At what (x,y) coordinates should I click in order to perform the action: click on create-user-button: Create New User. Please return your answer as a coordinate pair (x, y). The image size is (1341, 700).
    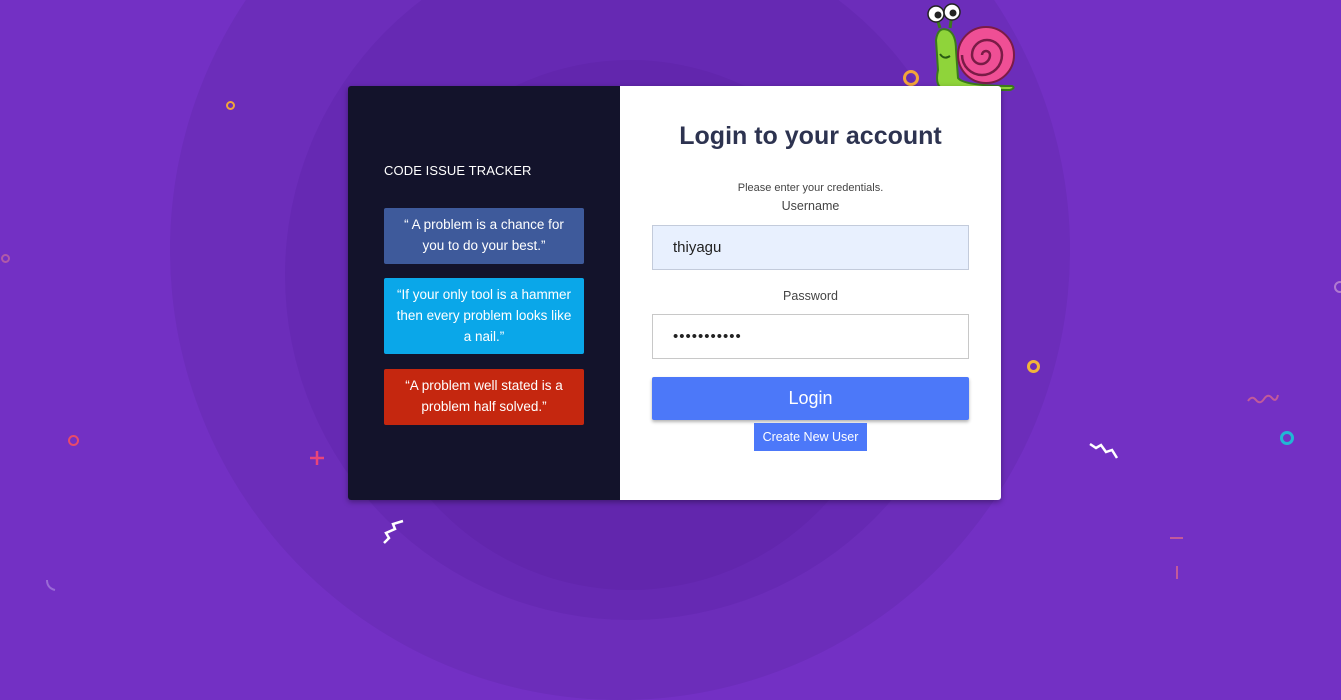
    Looking at the image, I should click on (810, 437).